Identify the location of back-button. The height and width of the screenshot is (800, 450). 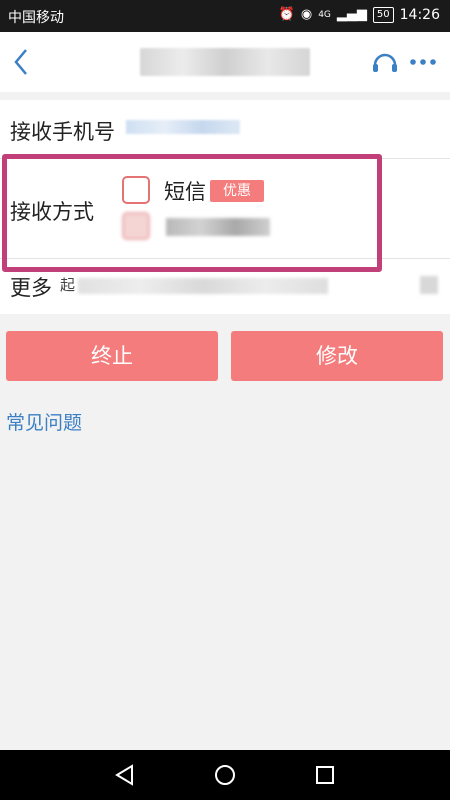
(23, 62).